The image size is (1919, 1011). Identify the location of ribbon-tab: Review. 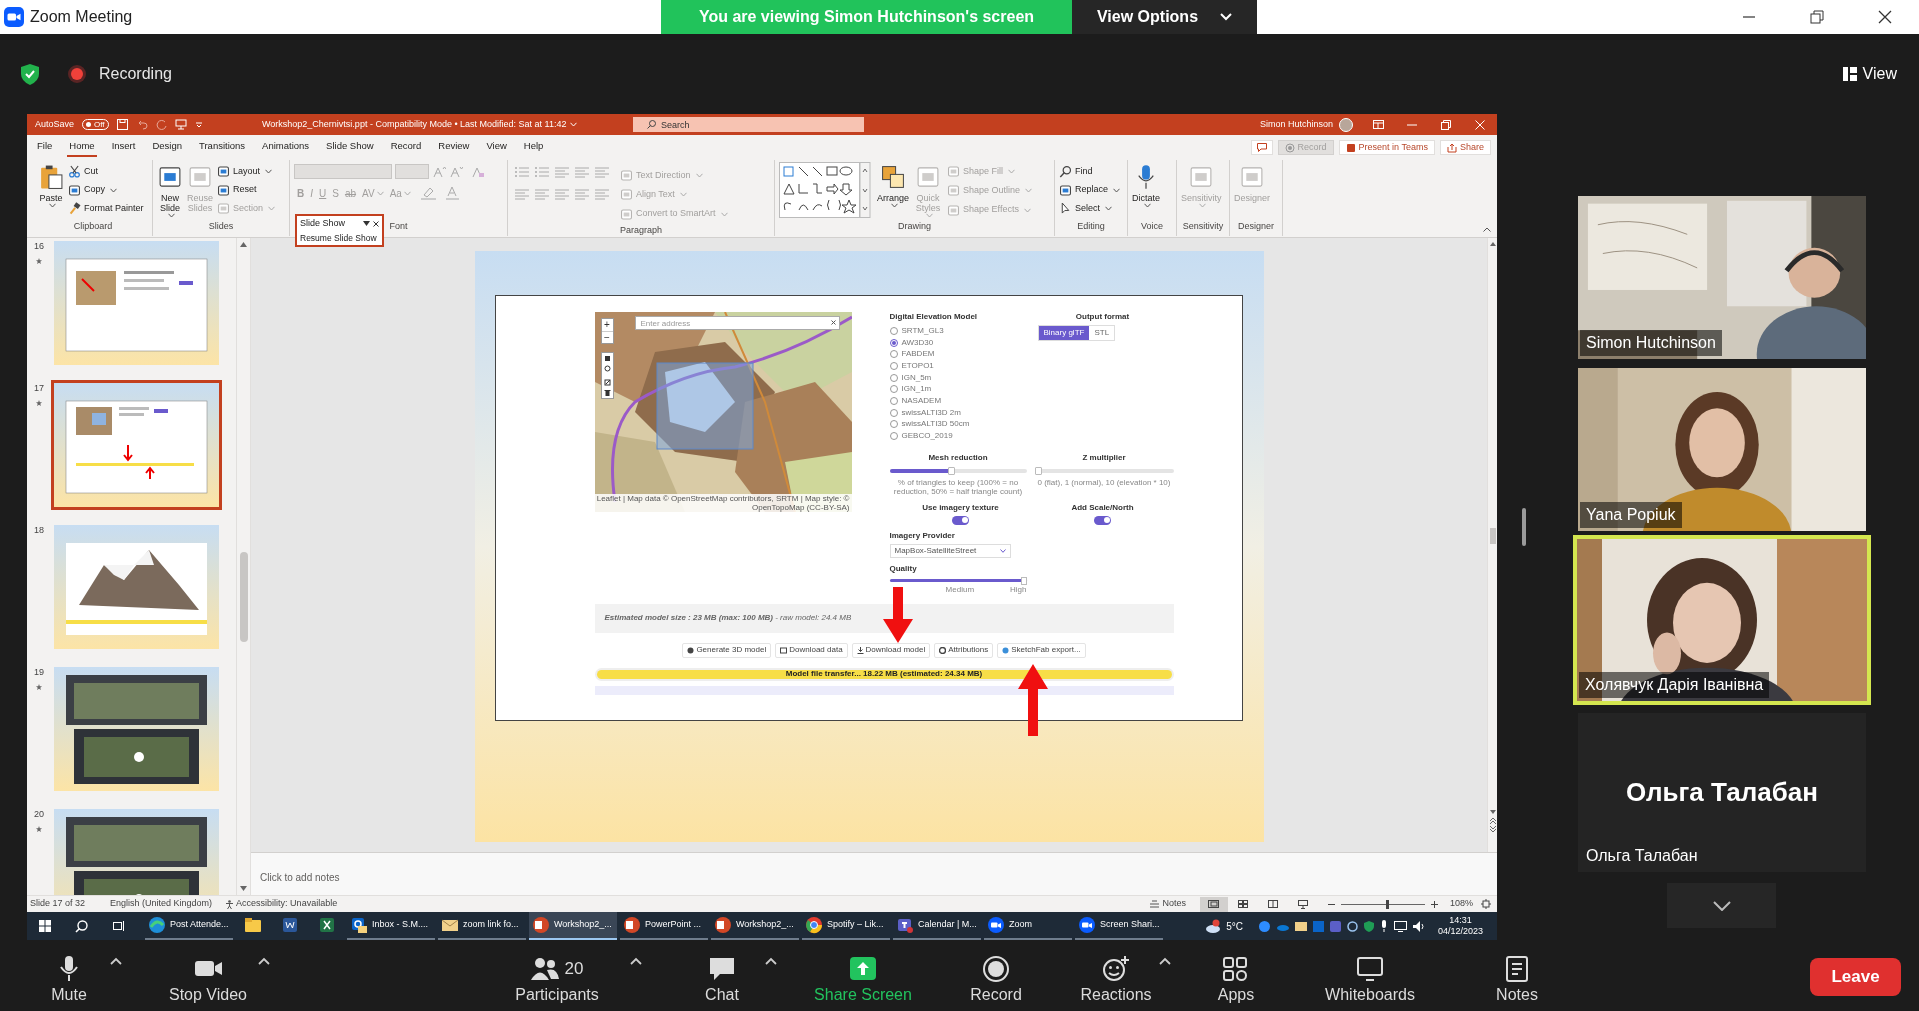
(454, 147).